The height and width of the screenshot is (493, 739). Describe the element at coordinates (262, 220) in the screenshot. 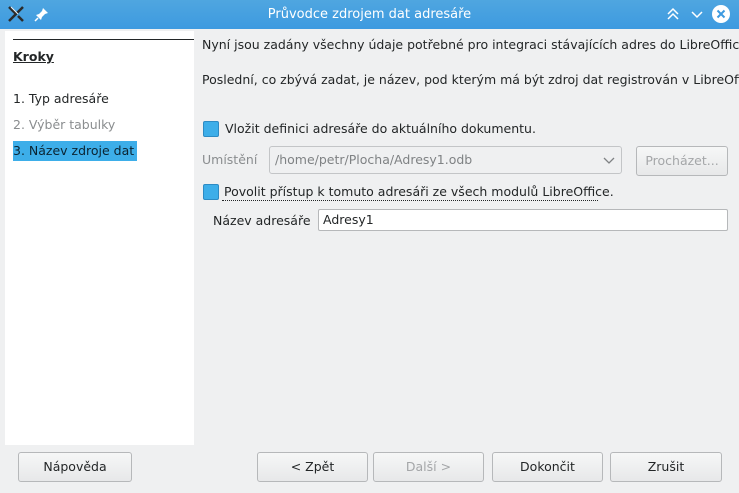

I see `name-label: Název adresáře` at that location.